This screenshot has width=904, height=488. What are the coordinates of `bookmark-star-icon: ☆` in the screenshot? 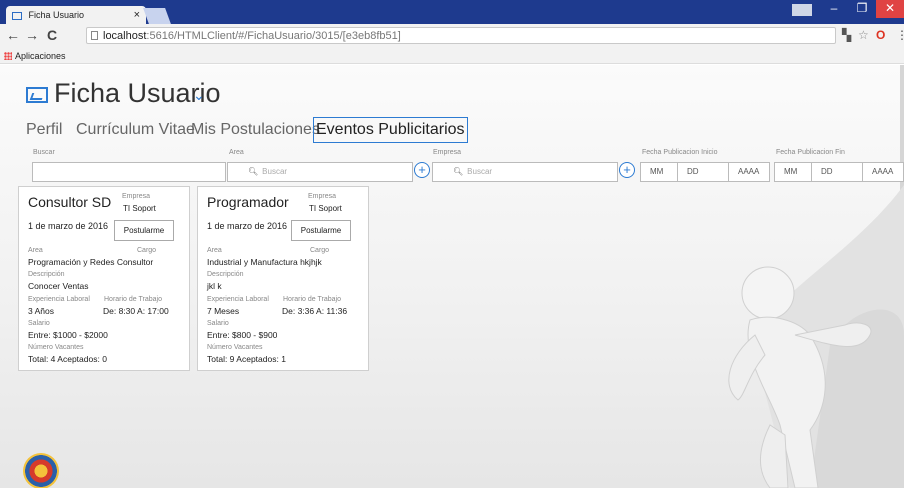 It's located at (863, 35).